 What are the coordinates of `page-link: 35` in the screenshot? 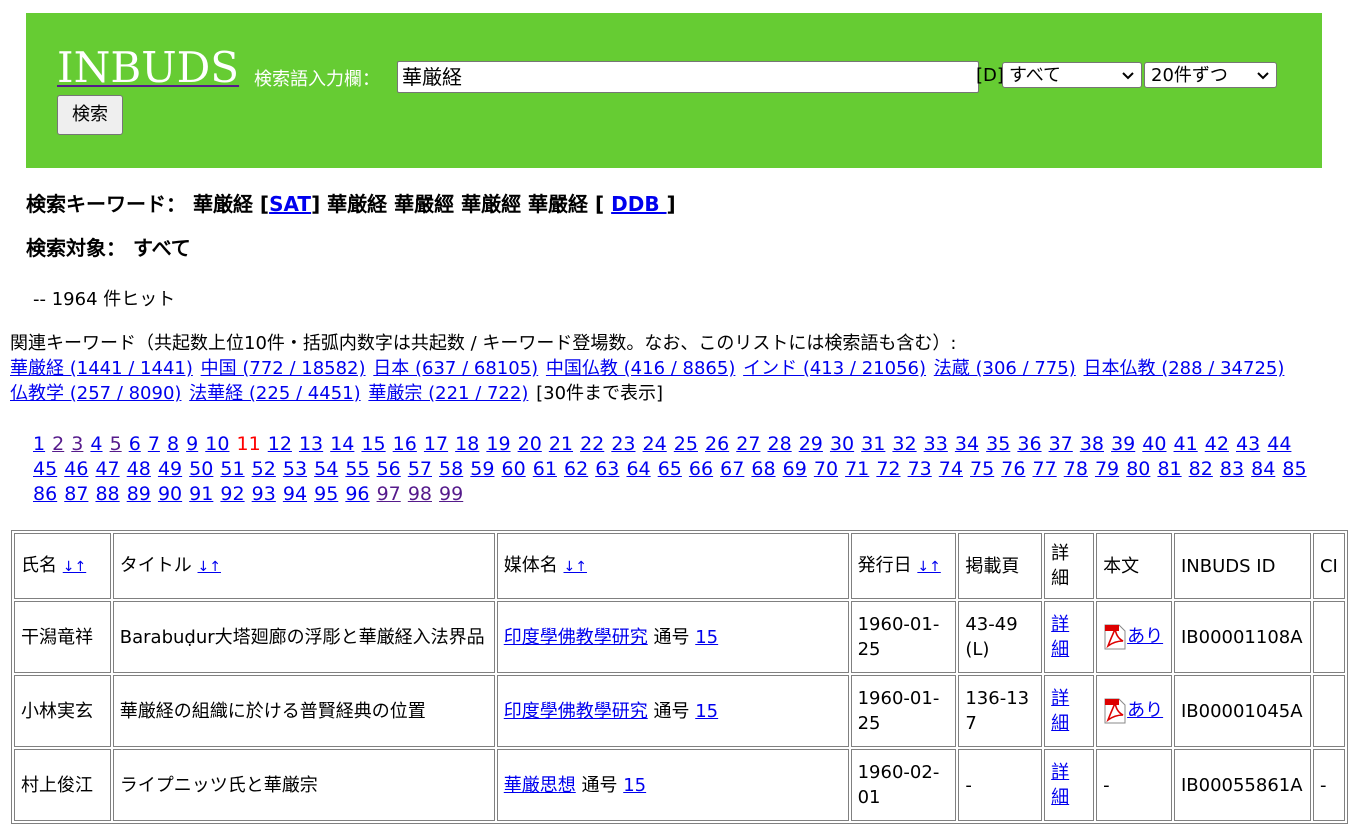 It's located at (998, 444).